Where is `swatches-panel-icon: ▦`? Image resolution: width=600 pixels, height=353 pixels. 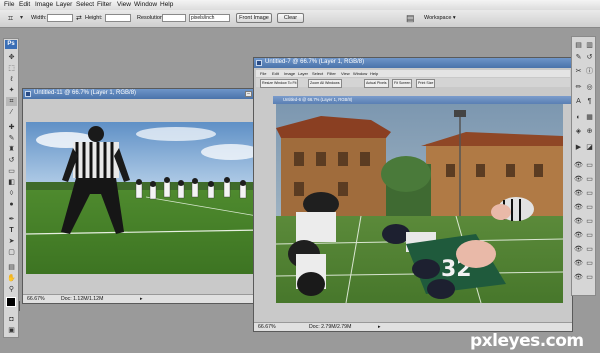
swatches-panel-icon: ▦ is located at coordinates (589, 117).